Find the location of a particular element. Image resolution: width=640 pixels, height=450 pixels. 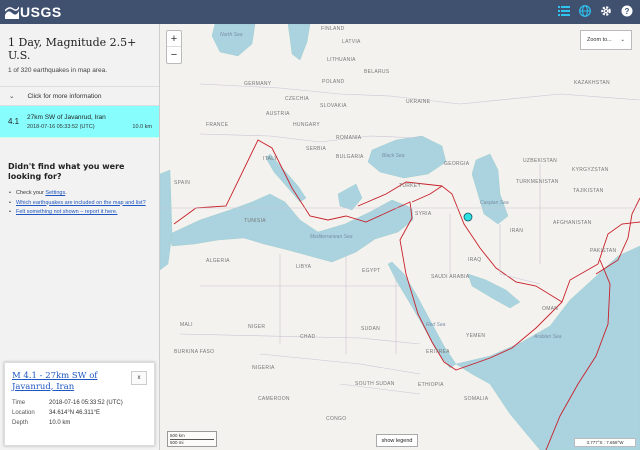

country-label: PAKISTAN is located at coordinates (603, 251).